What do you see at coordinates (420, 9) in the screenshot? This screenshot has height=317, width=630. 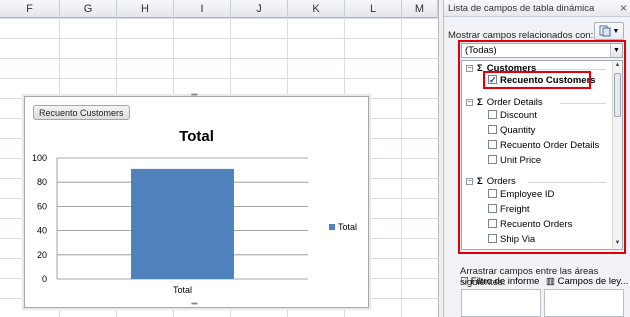 I see `column-header-m: M` at bounding box center [420, 9].